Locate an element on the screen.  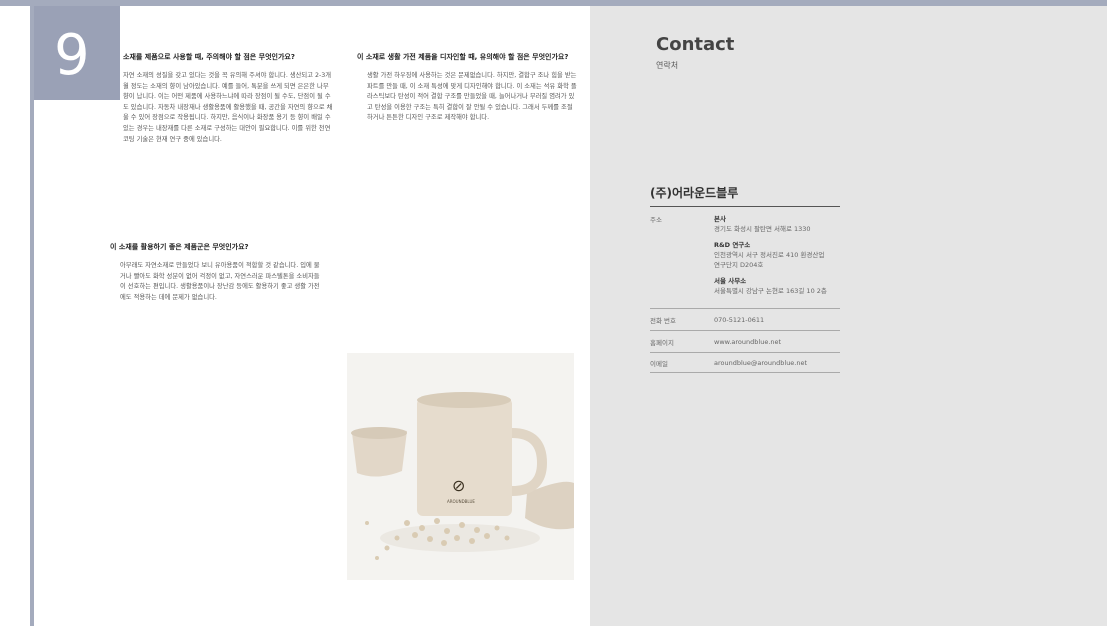
contact-title: Contact is located at coordinates (695, 44).